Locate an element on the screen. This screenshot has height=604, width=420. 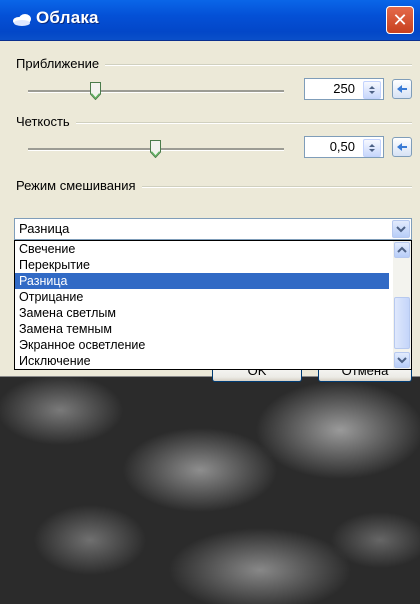
blend-option-3: Отрицание is located at coordinates (202, 297).